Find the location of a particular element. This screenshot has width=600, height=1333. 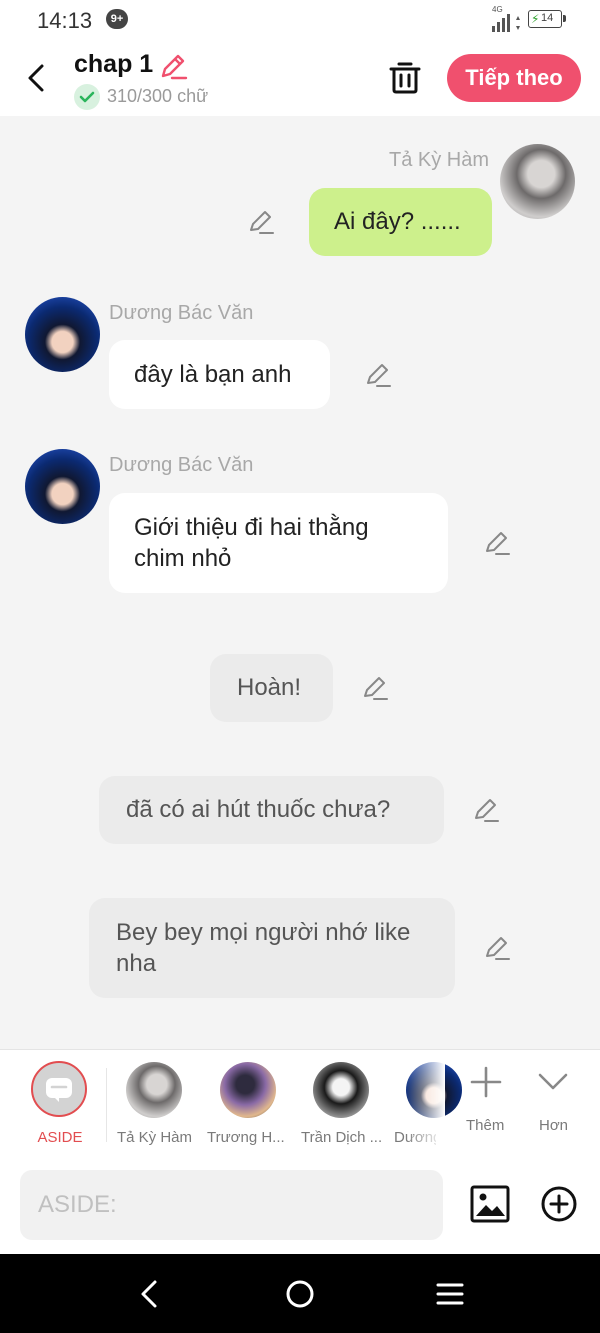

character-name: Tả Kỳ Hàm is located at coordinates (155, 1137).